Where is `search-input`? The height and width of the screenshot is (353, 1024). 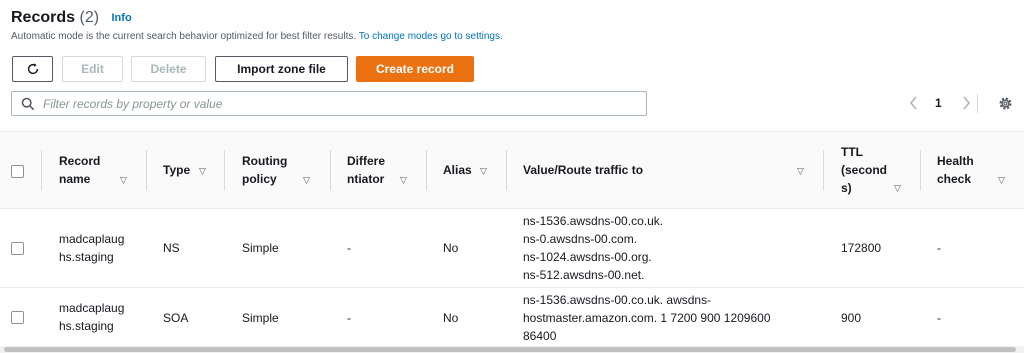
search-input is located at coordinates (338, 103).